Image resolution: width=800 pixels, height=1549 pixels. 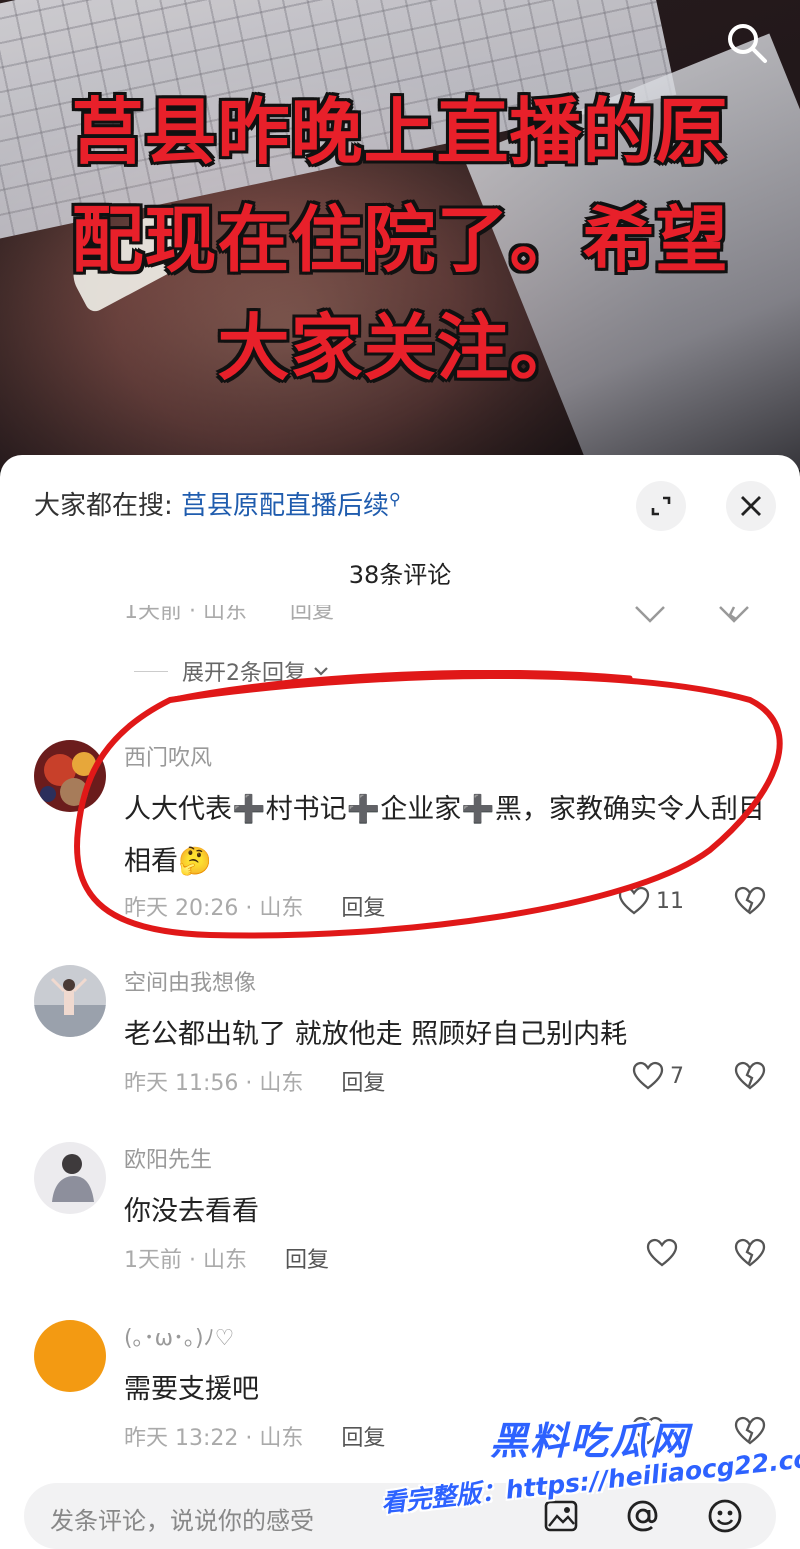 I want to click on comment-count: 38条评论, so click(x=400, y=575).